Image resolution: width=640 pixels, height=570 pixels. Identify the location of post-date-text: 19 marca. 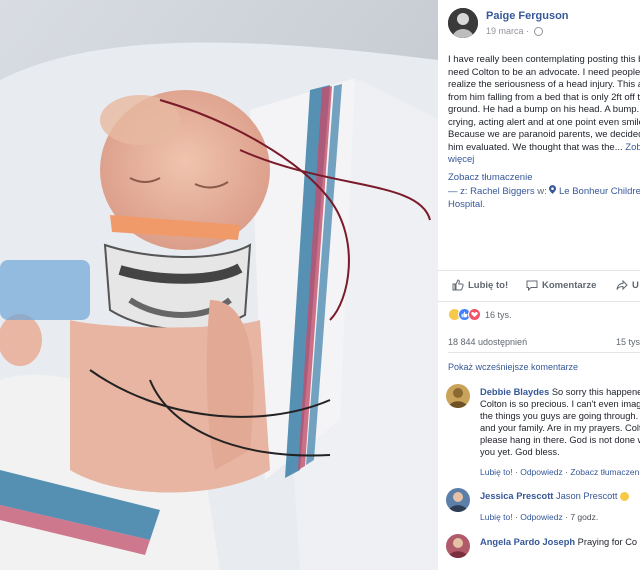
(505, 31).